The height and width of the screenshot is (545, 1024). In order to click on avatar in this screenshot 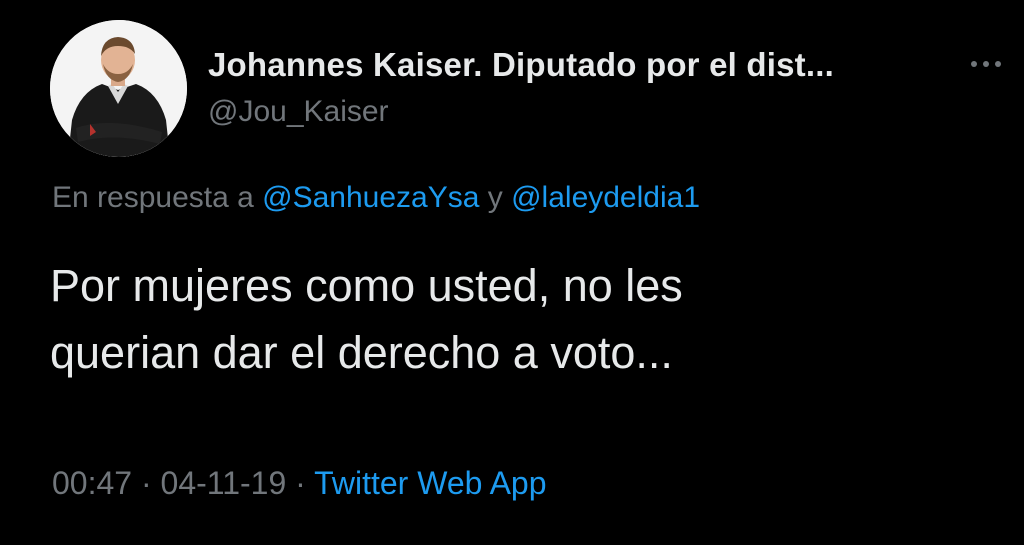, I will do `click(118, 88)`.